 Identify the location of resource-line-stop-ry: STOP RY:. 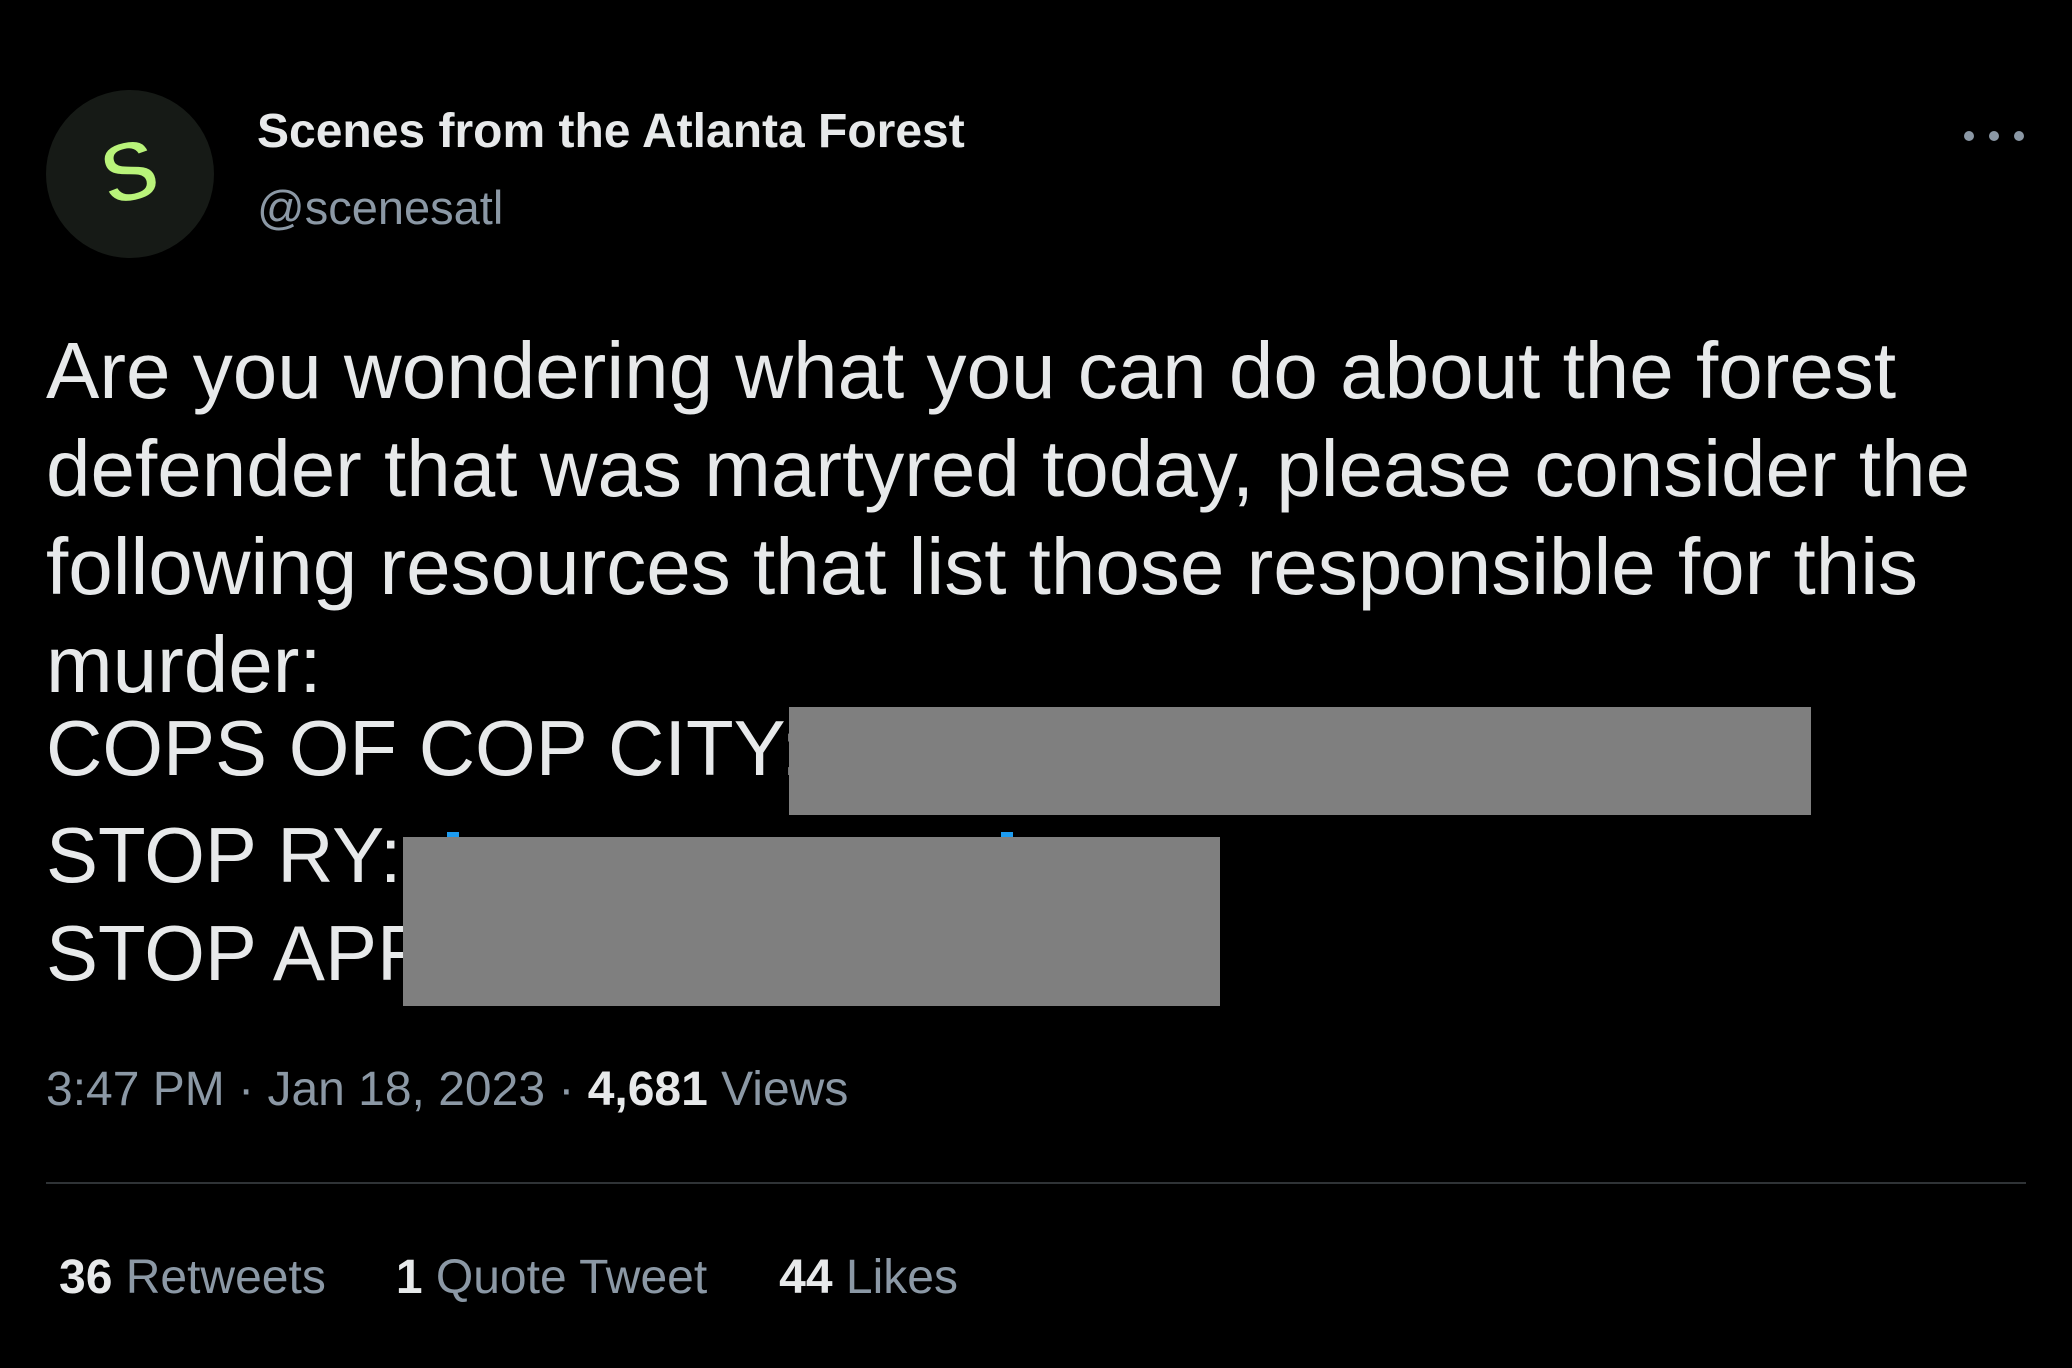
(224, 855).